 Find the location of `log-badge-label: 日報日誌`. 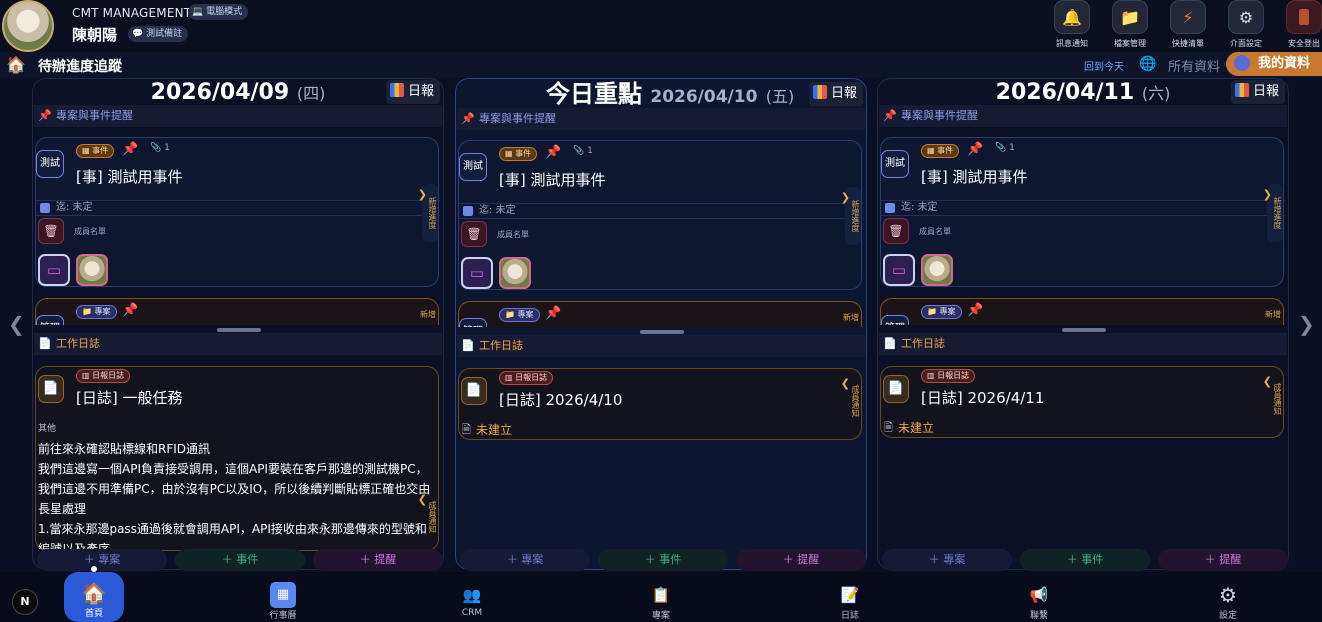

log-badge-label: 日報日誌 is located at coordinates (953, 375).